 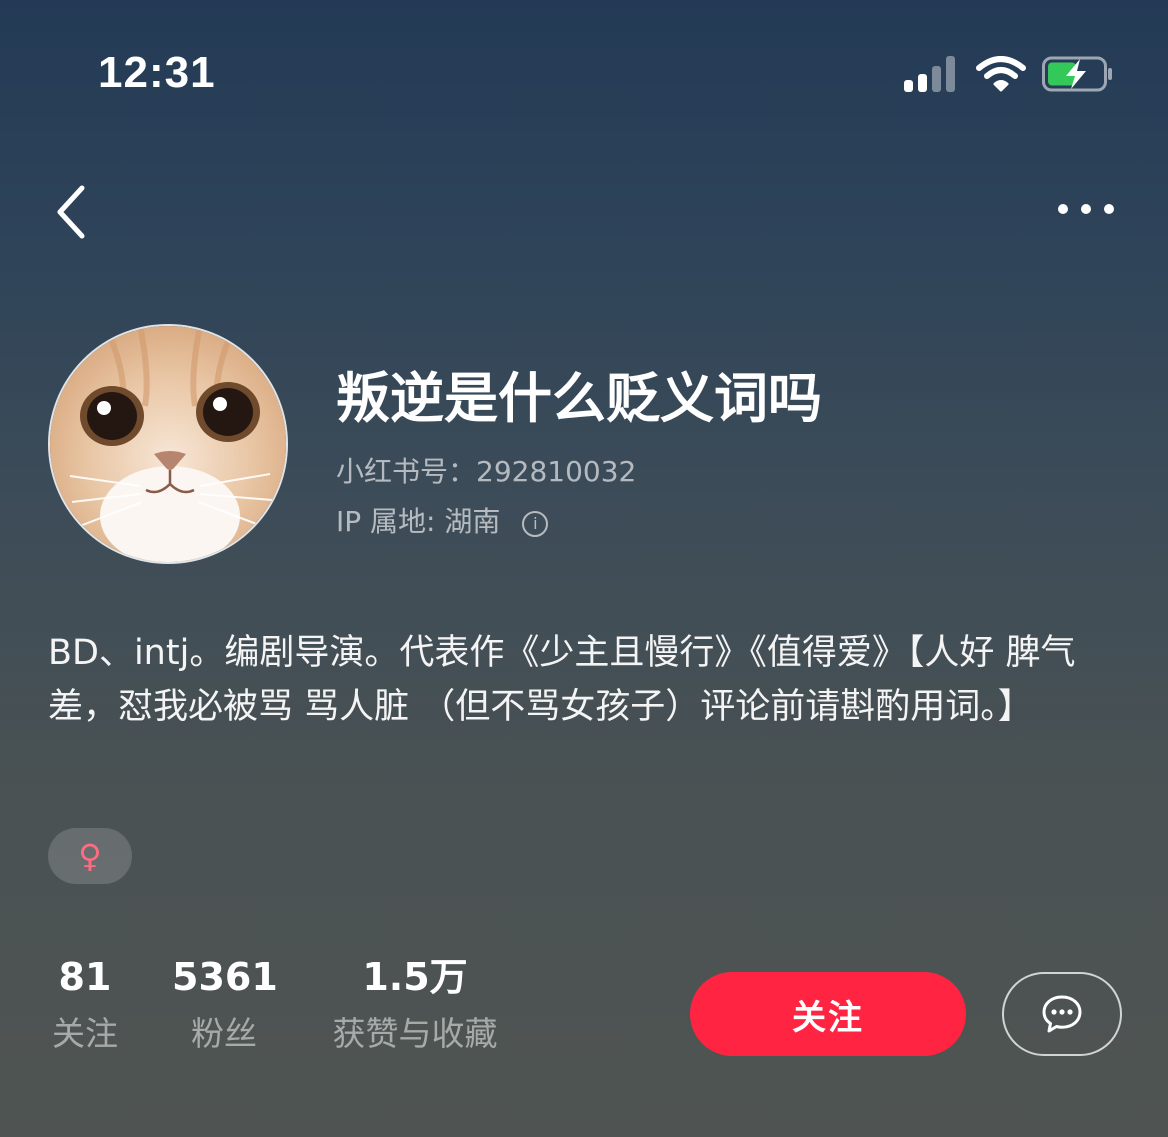 I want to click on stat-likes-value: 1.5万, so click(x=415, y=977).